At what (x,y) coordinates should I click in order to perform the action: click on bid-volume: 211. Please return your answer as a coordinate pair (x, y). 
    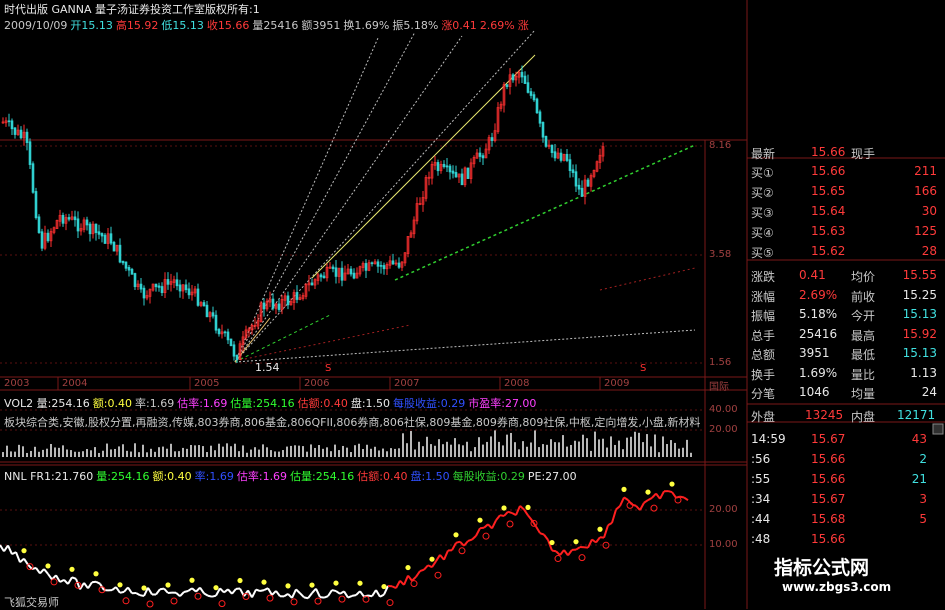
    Looking at the image, I should click on (925, 171).